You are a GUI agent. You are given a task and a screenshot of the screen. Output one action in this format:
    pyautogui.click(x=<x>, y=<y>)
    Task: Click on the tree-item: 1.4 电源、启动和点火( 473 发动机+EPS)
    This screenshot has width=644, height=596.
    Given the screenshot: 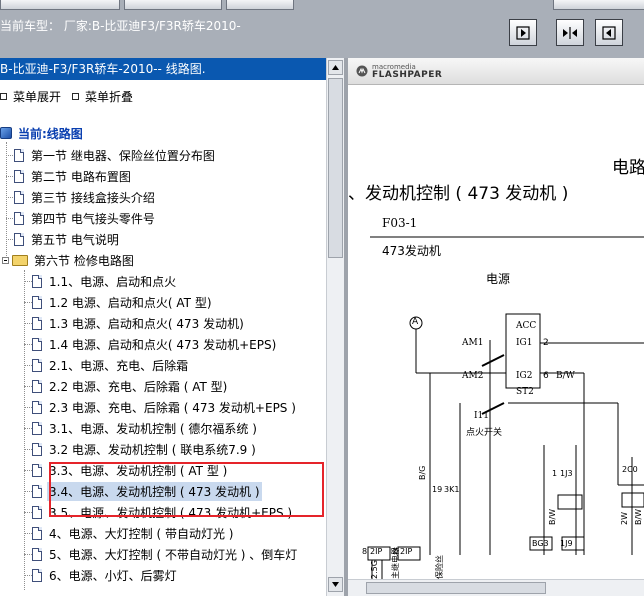 What is the action you would take?
    pyautogui.click(x=155, y=344)
    